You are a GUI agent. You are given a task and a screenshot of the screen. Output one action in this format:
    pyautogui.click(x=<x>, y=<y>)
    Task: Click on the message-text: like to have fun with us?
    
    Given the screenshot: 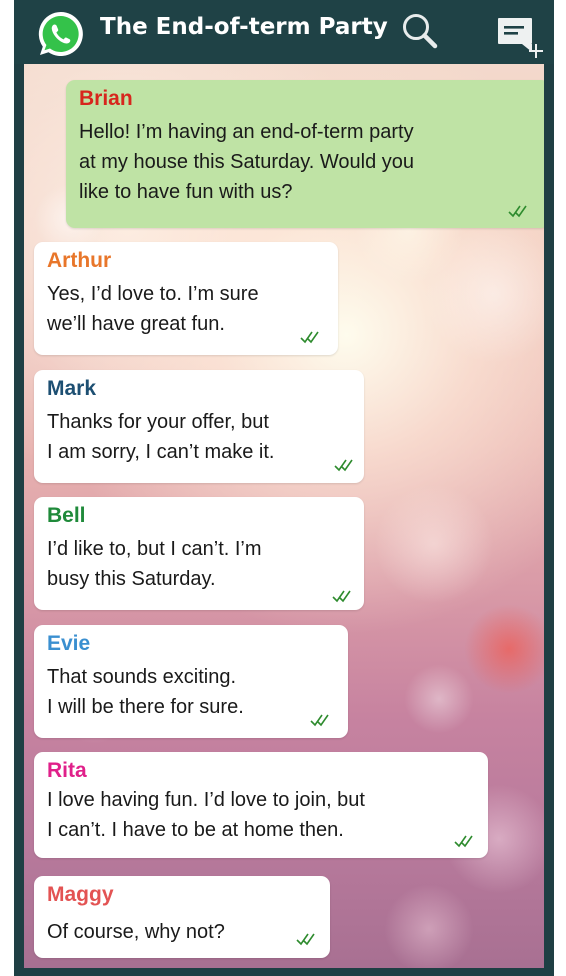 What is the action you would take?
    pyautogui.click(x=186, y=192)
    